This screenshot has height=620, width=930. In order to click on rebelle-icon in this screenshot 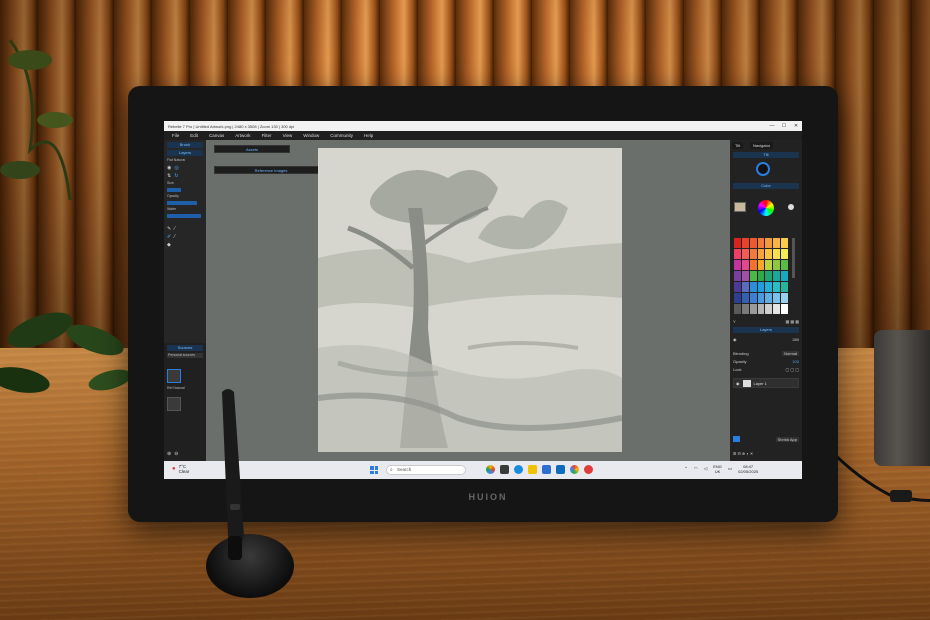, I will do `click(588, 469)`.